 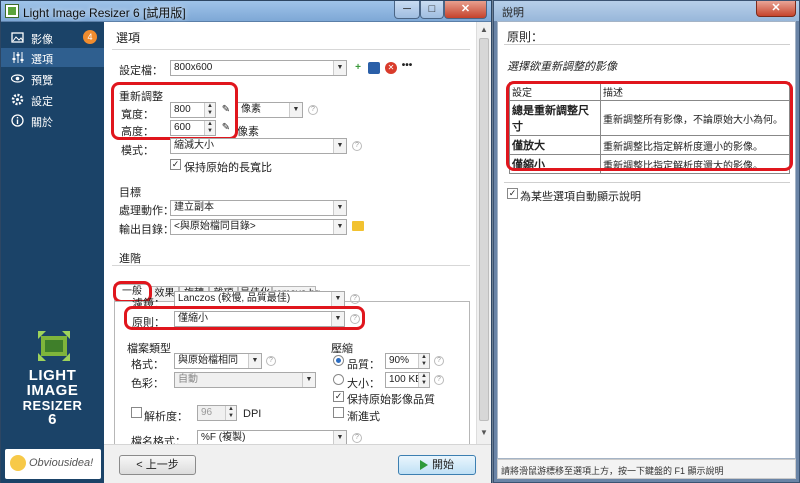 I want to click on scroll-up-icon: ▲, so click(x=484, y=29).